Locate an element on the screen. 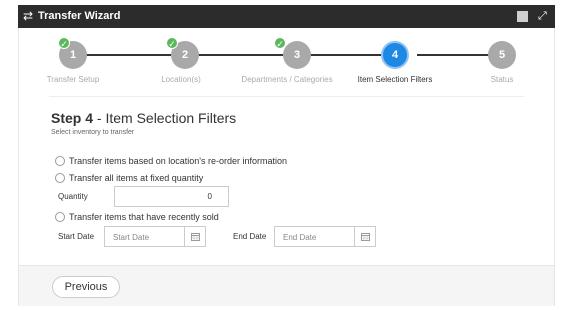 Image resolution: width=568 pixels, height=310 pixels. wizard-footer: Previous is located at coordinates (286, 285).